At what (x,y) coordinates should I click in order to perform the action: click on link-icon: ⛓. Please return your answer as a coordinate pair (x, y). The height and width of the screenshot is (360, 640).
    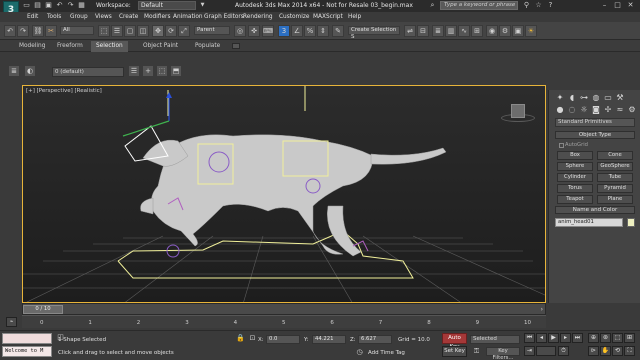
    Looking at the image, I should click on (38, 31).